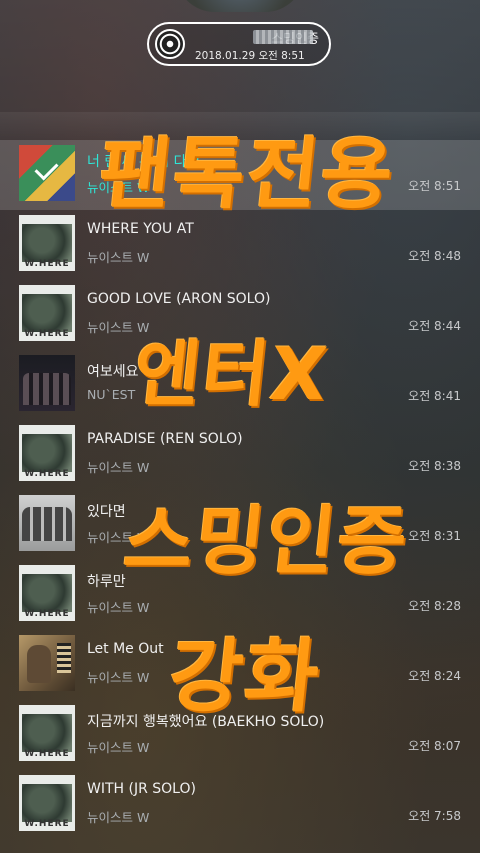 This screenshot has height=853, width=480. Describe the element at coordinates (247, 175) in the screenshot. I see `overlay-text-fantalk-only: 팬톡전용` at that location.